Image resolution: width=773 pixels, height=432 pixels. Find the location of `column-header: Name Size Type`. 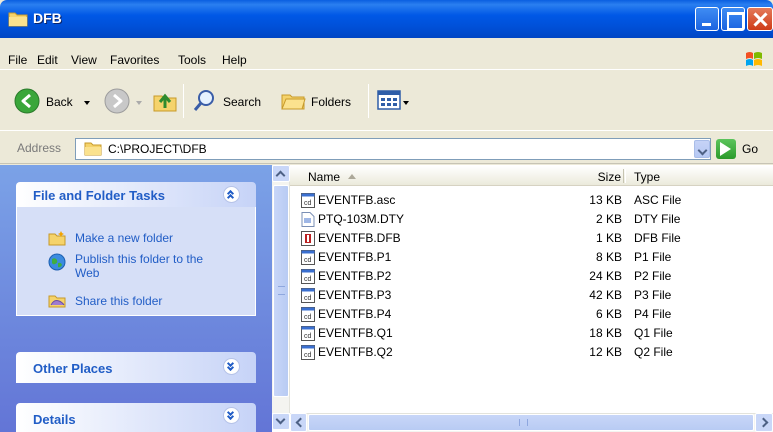

column-header: Name Size Type is located at coordinates (531, 176).